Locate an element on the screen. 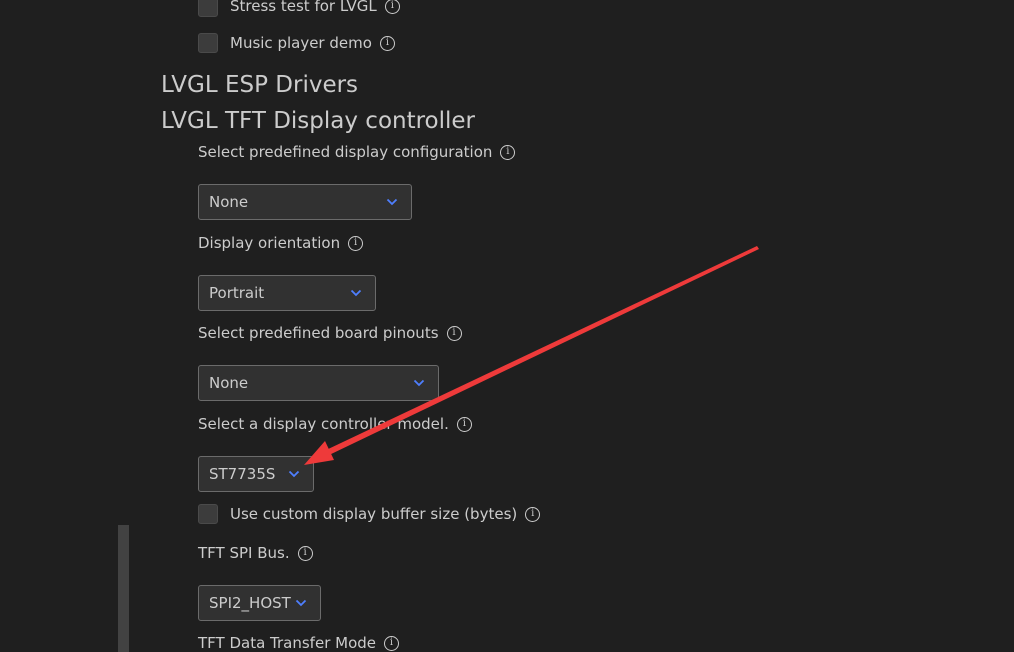  spi-bus-select: SPI2_HOST is located at coordinates (259, 603).